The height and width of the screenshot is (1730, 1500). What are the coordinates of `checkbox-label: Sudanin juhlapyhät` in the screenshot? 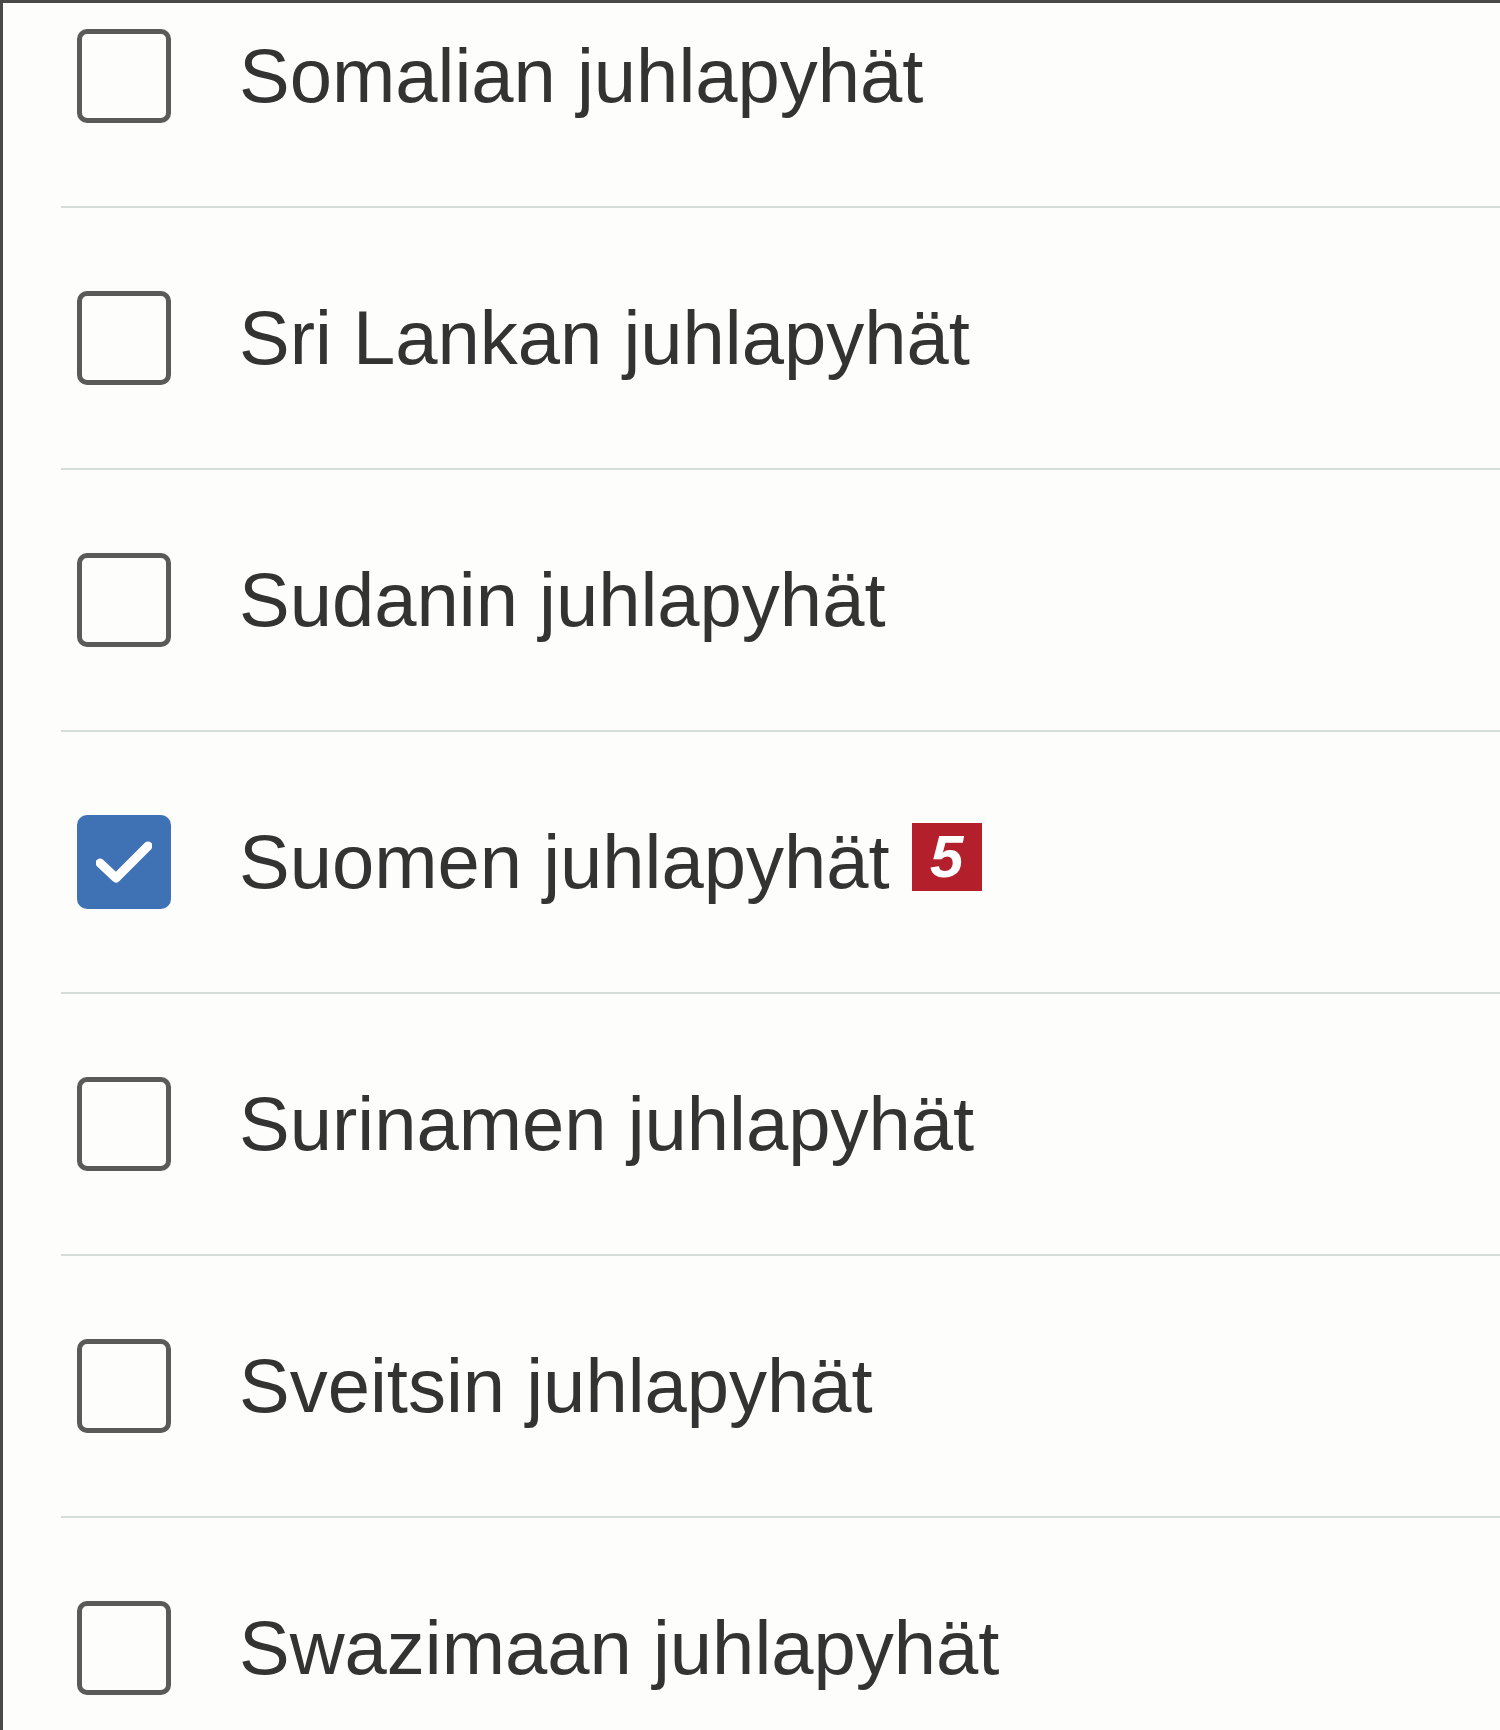 It's located at (562, 600).